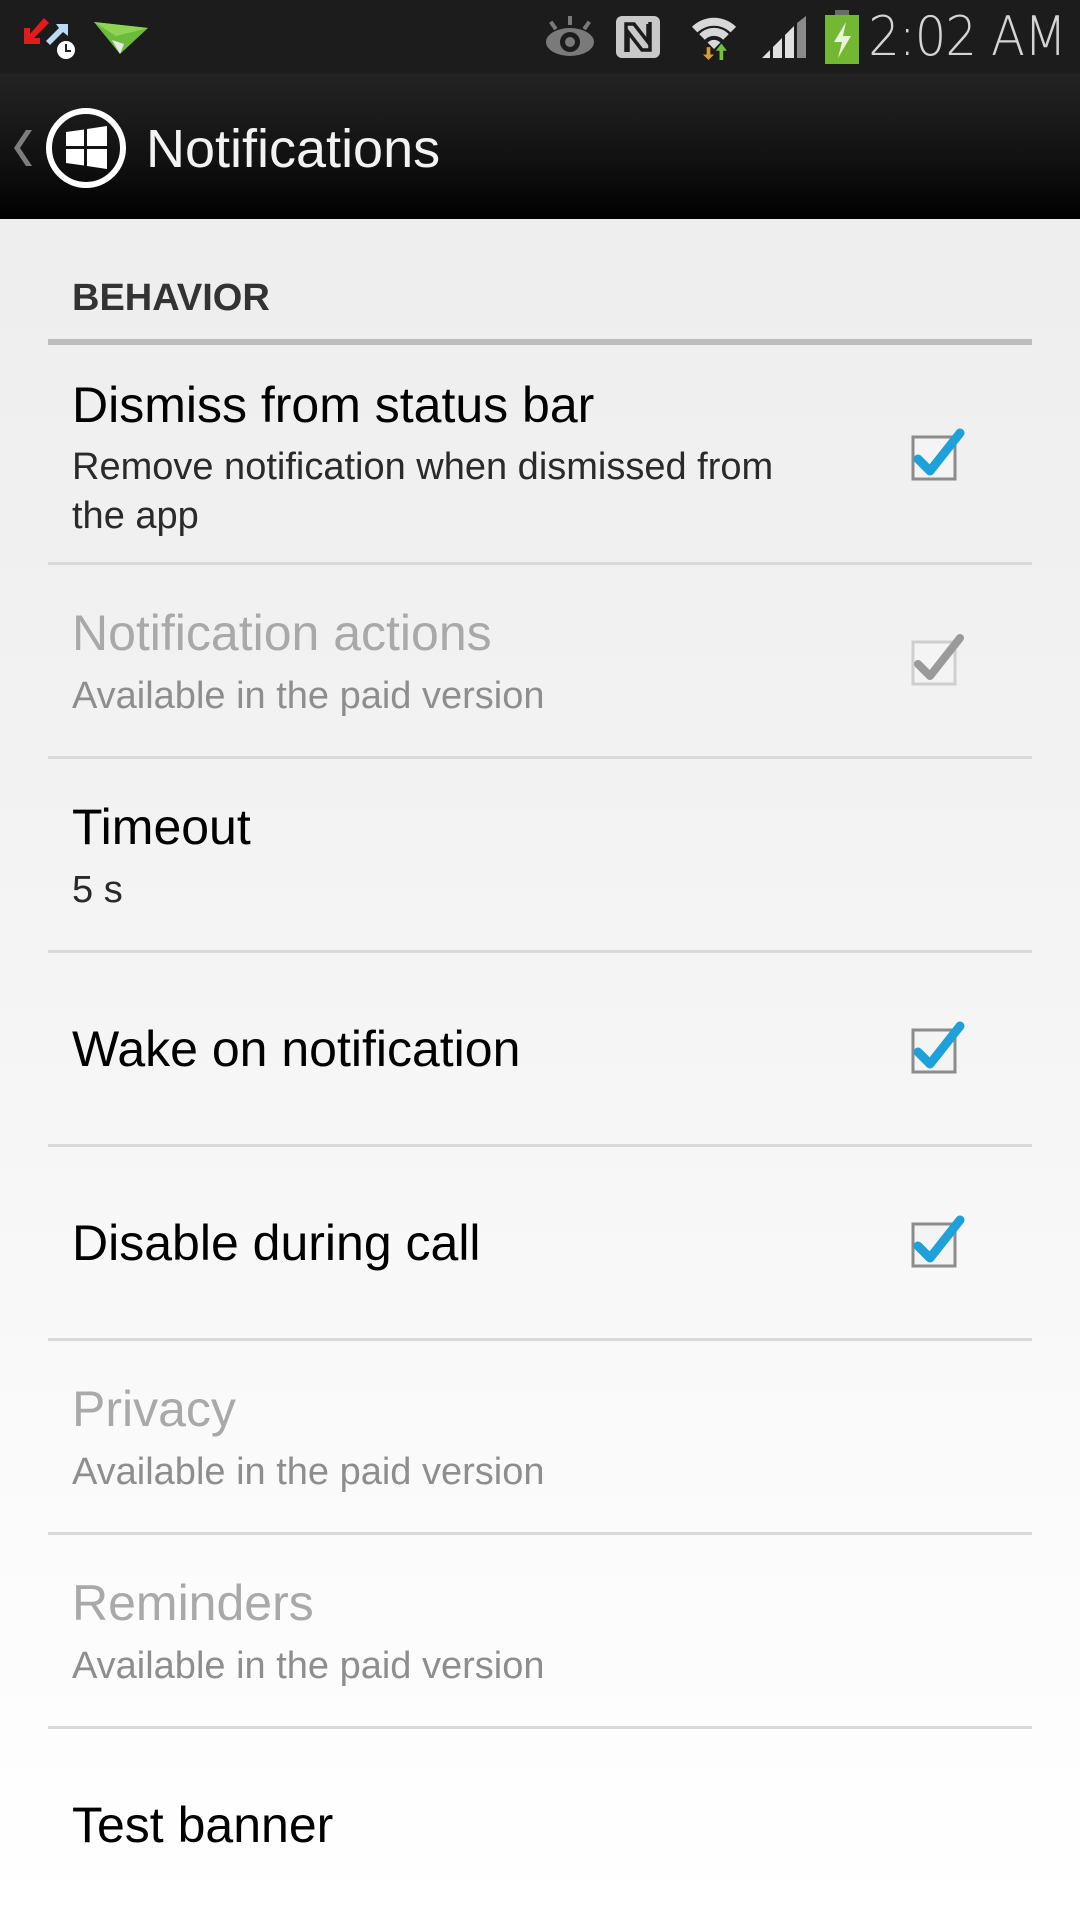 Image resolution: width=1080 pixels, height=1920 pixels. I want to click on status-bar: 2:02 AM, so click(540, 37).